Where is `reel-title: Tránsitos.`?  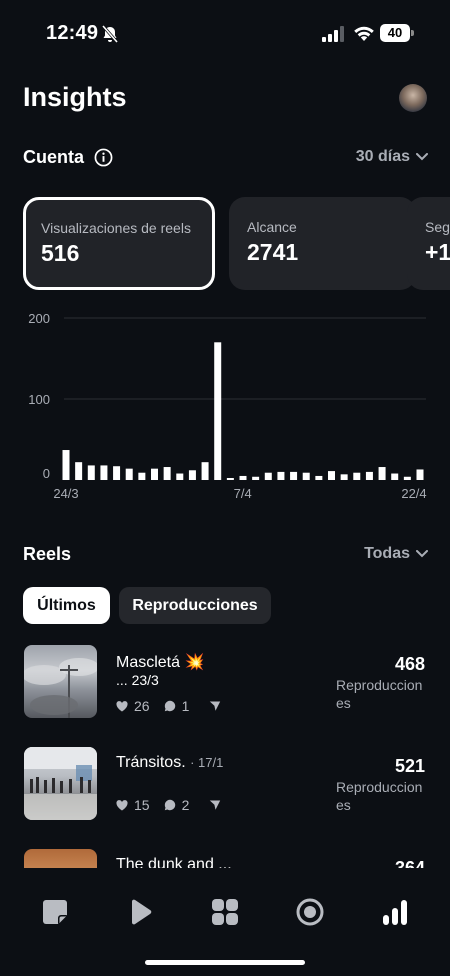 reel-title: Tránsitos. is located at coordinates (151, 762).